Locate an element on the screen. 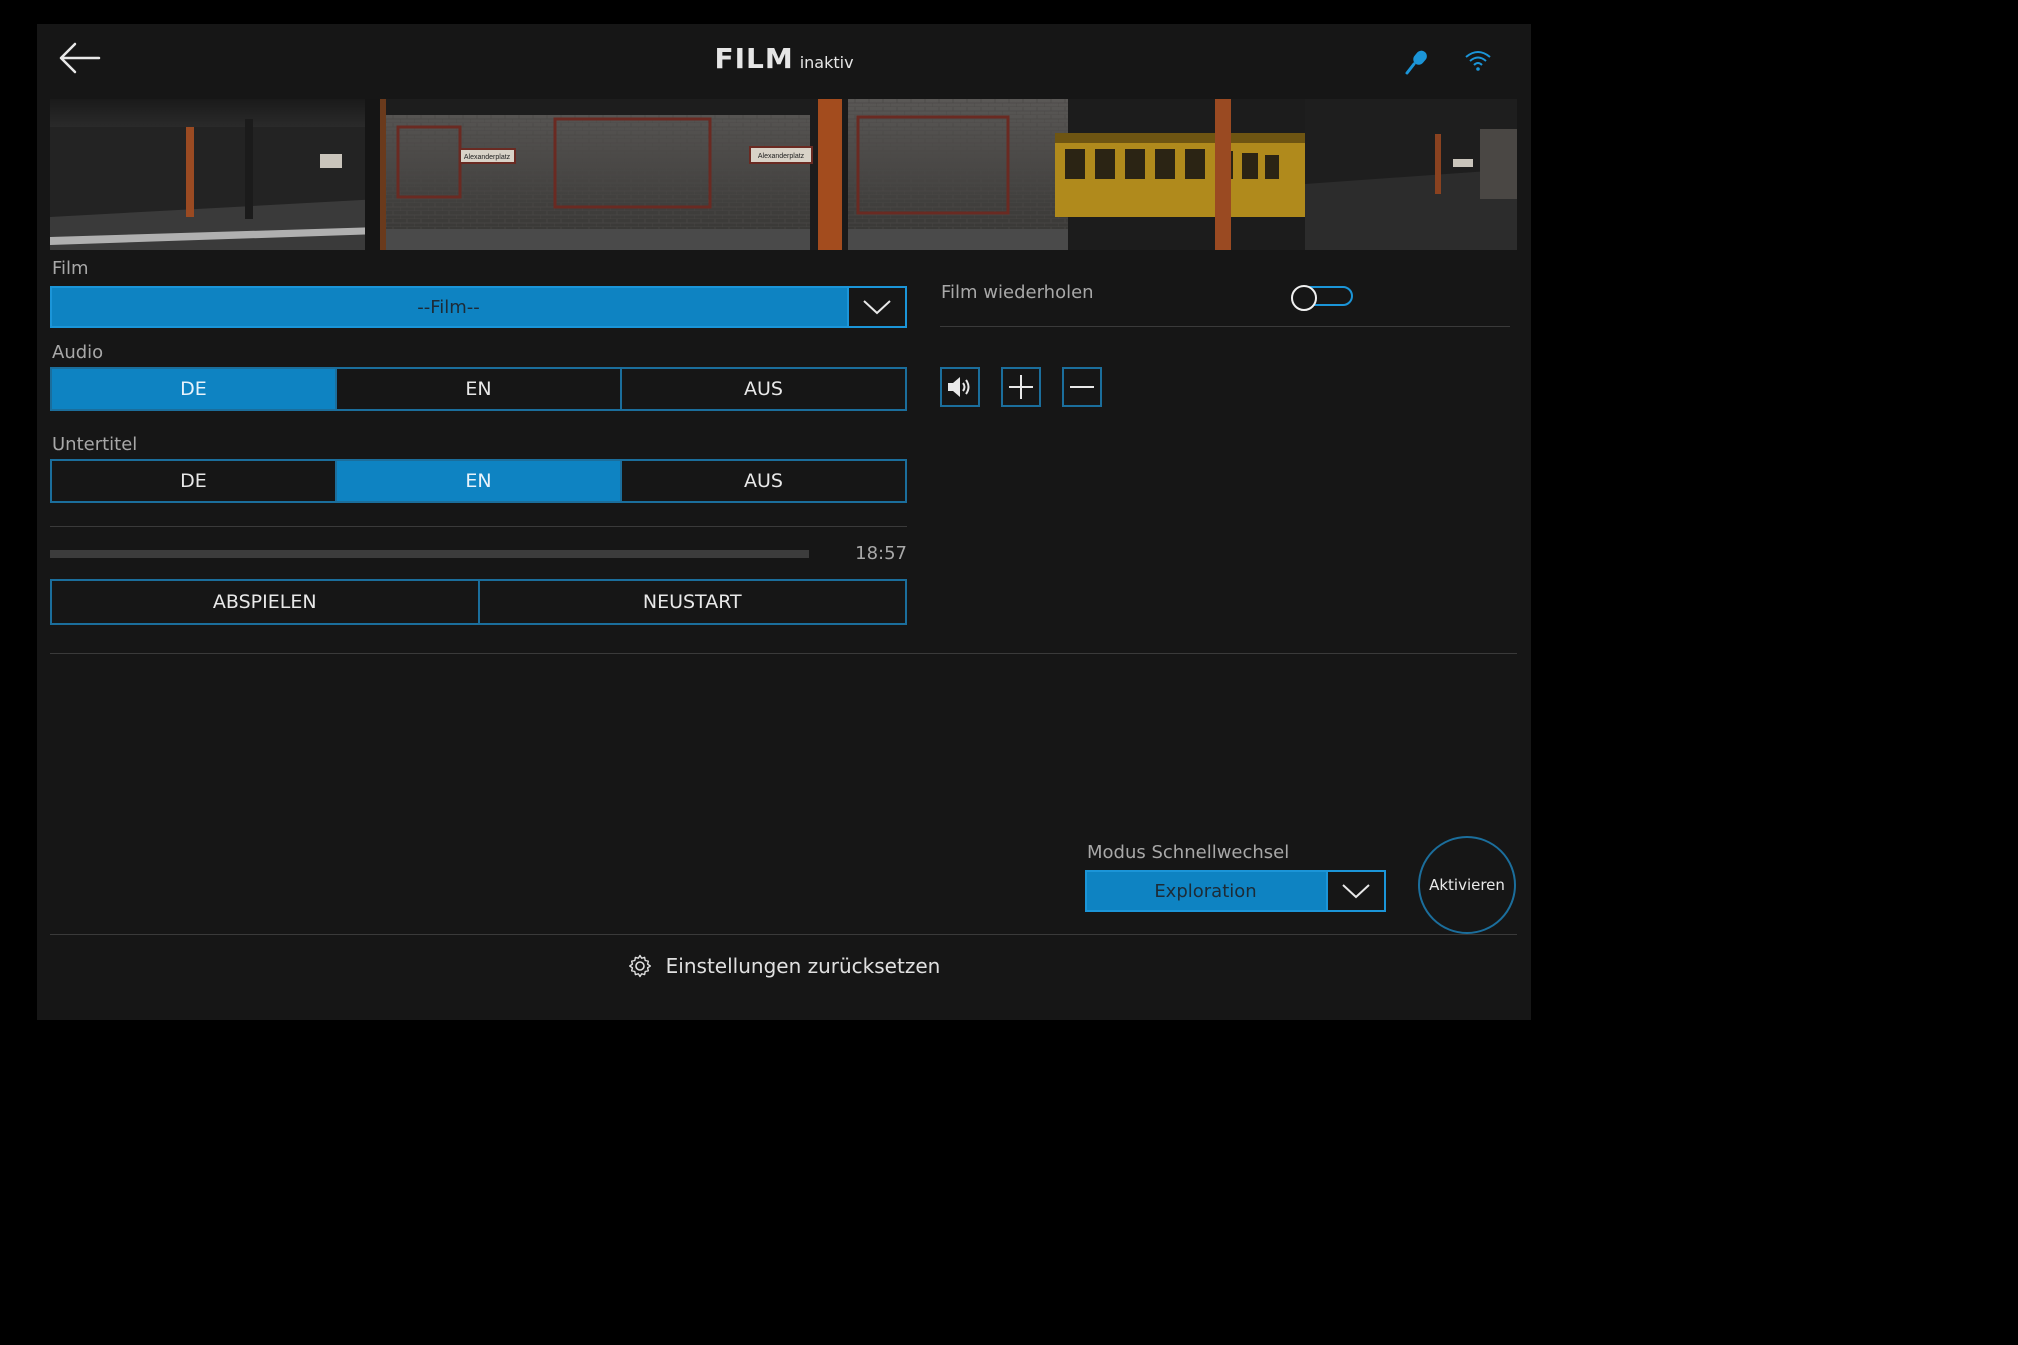 This screenshot has width=2018, height=1345. volume-down-button is located at coordinates (1082, 387).